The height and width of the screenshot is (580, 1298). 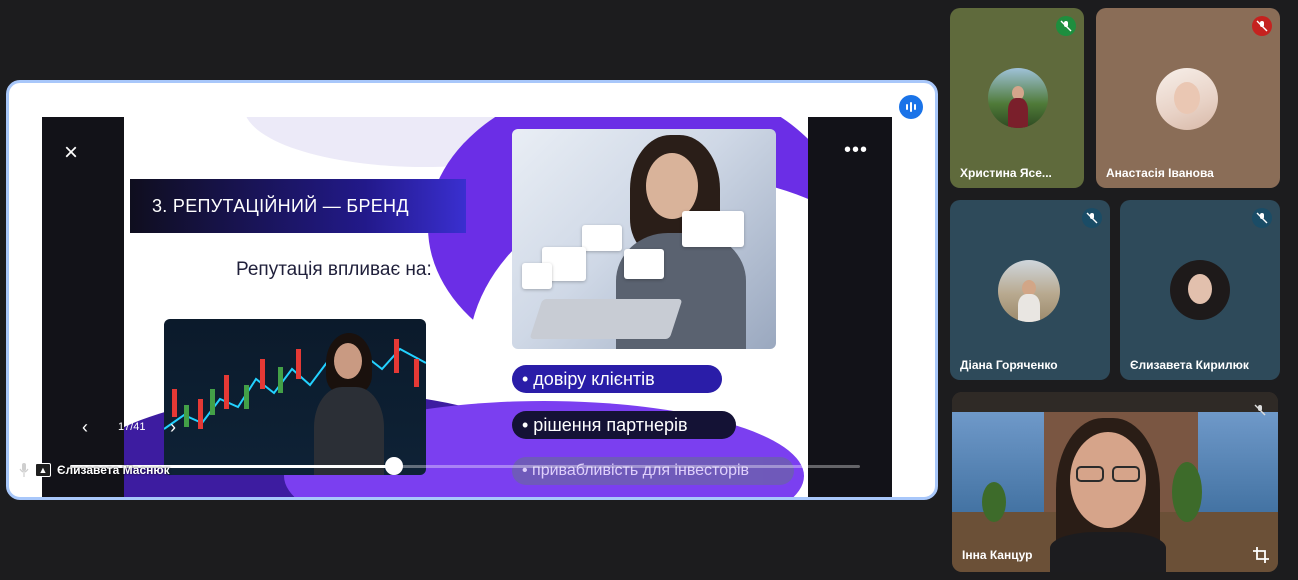 What do you see at coordinates (24, 470) in the screenshot?
I see `microphone-icon` at bounding box center [24, 470].